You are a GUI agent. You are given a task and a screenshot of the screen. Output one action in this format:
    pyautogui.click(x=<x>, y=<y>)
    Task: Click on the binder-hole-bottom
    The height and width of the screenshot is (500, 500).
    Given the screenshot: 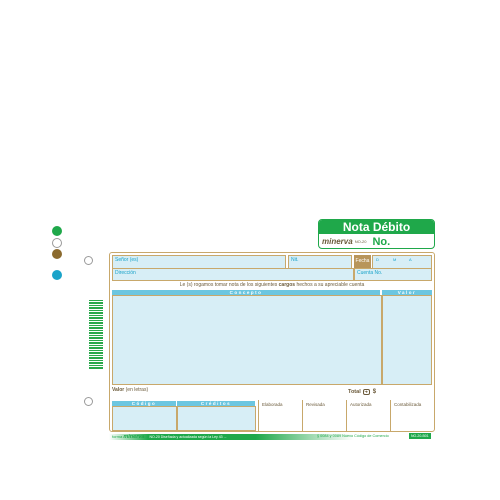 What is the action you would take?
    pyautogui.click(x=88, y=401)
    